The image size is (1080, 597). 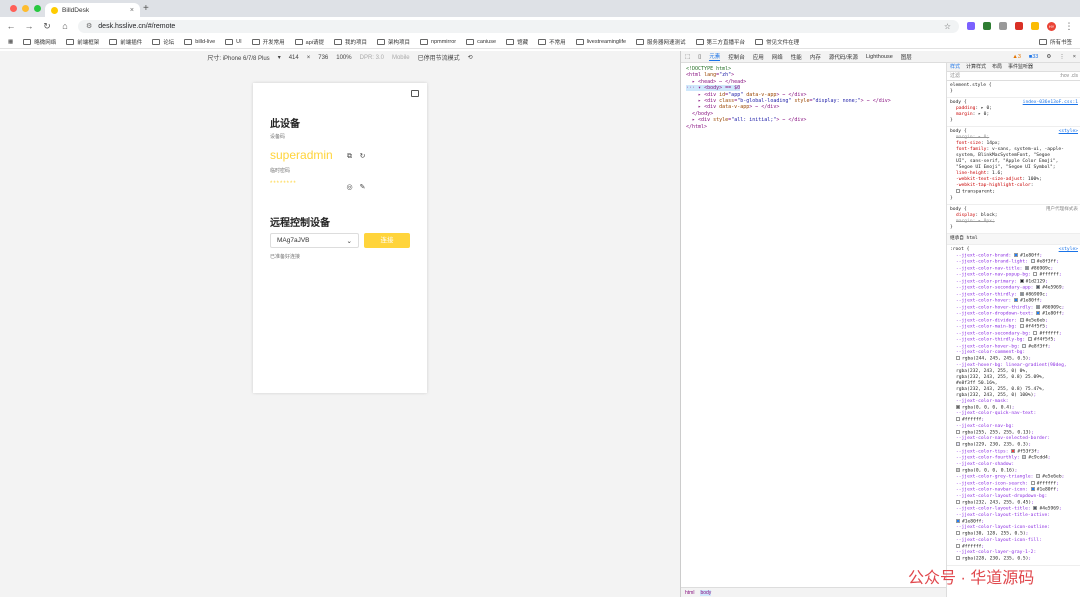 What do you see at coordinates (350, 42) in the screenshot?
I see `bookmark-item: 我的项目` at bounding box center [350, 42].